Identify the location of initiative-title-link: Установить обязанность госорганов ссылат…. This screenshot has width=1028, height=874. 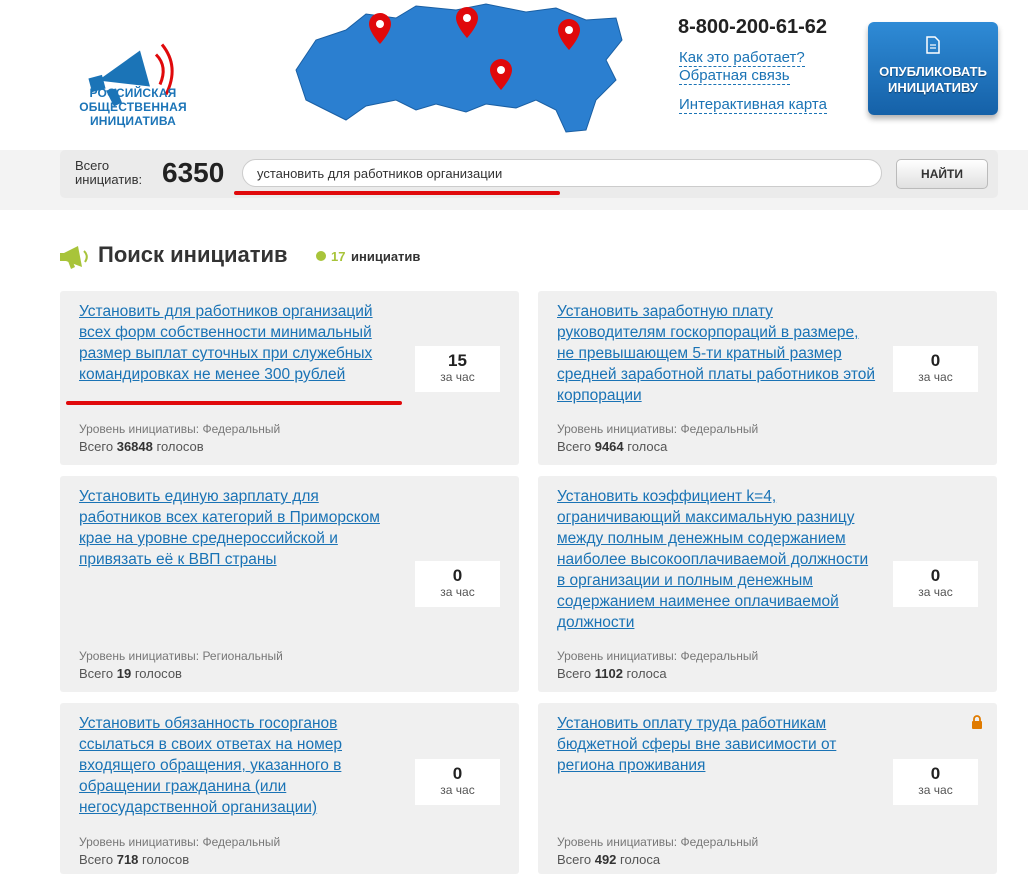
(239, 765).